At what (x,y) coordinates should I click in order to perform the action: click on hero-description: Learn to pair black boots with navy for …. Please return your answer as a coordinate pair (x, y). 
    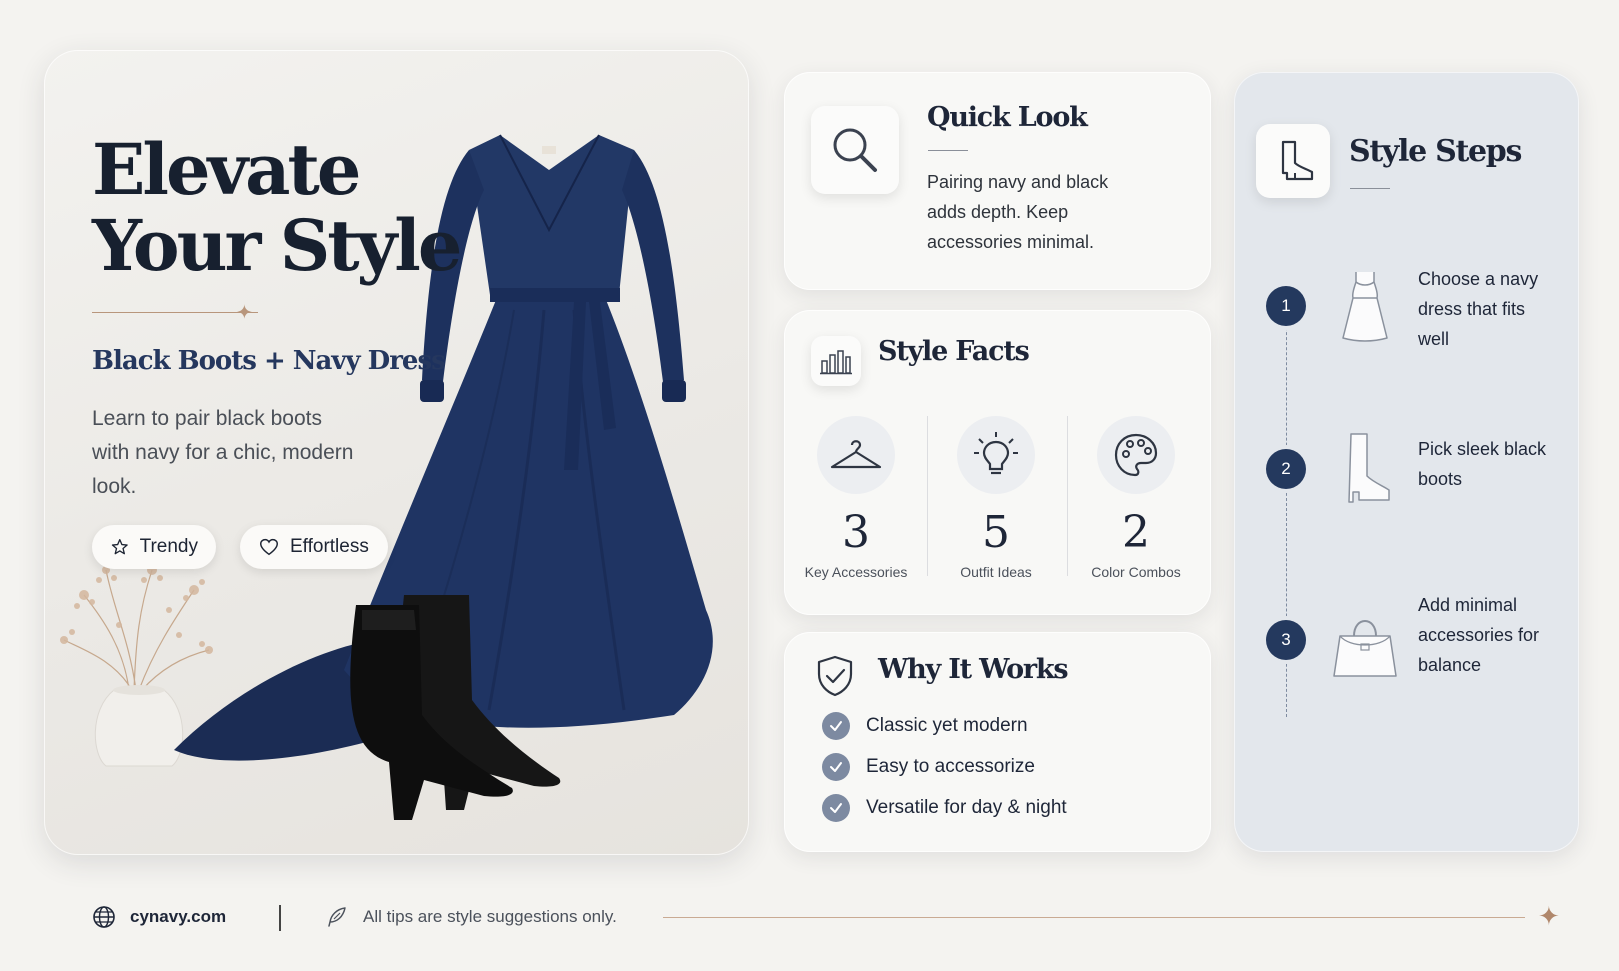
    Looking at the image, I should click on (223, 452).